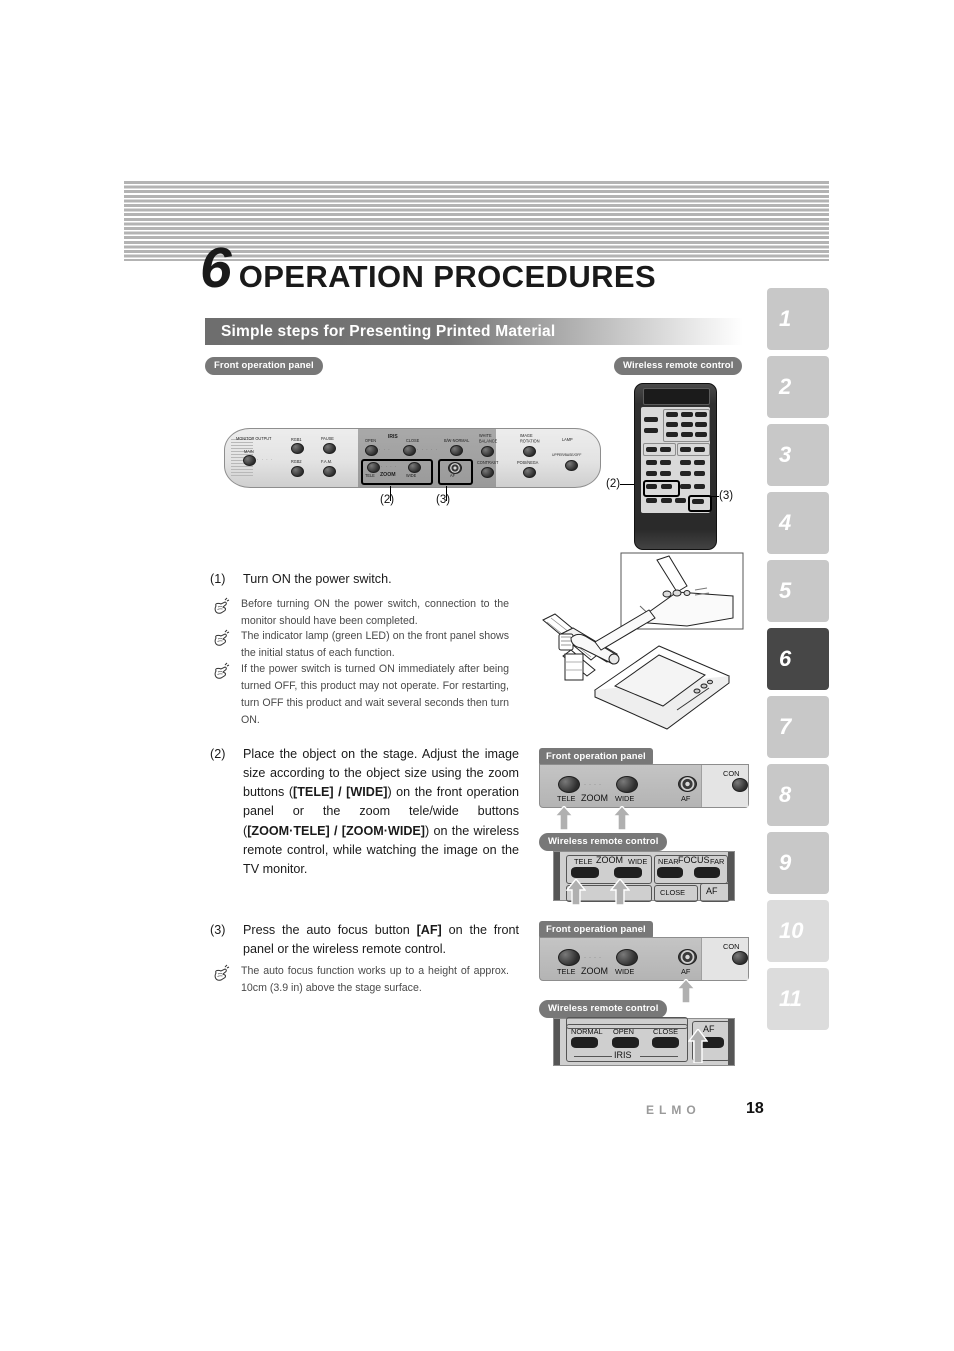 The height and width of the screenshot is (1351, 954). I want to click on step-1: (1) Turn ON the power switch., so click(364, 579).